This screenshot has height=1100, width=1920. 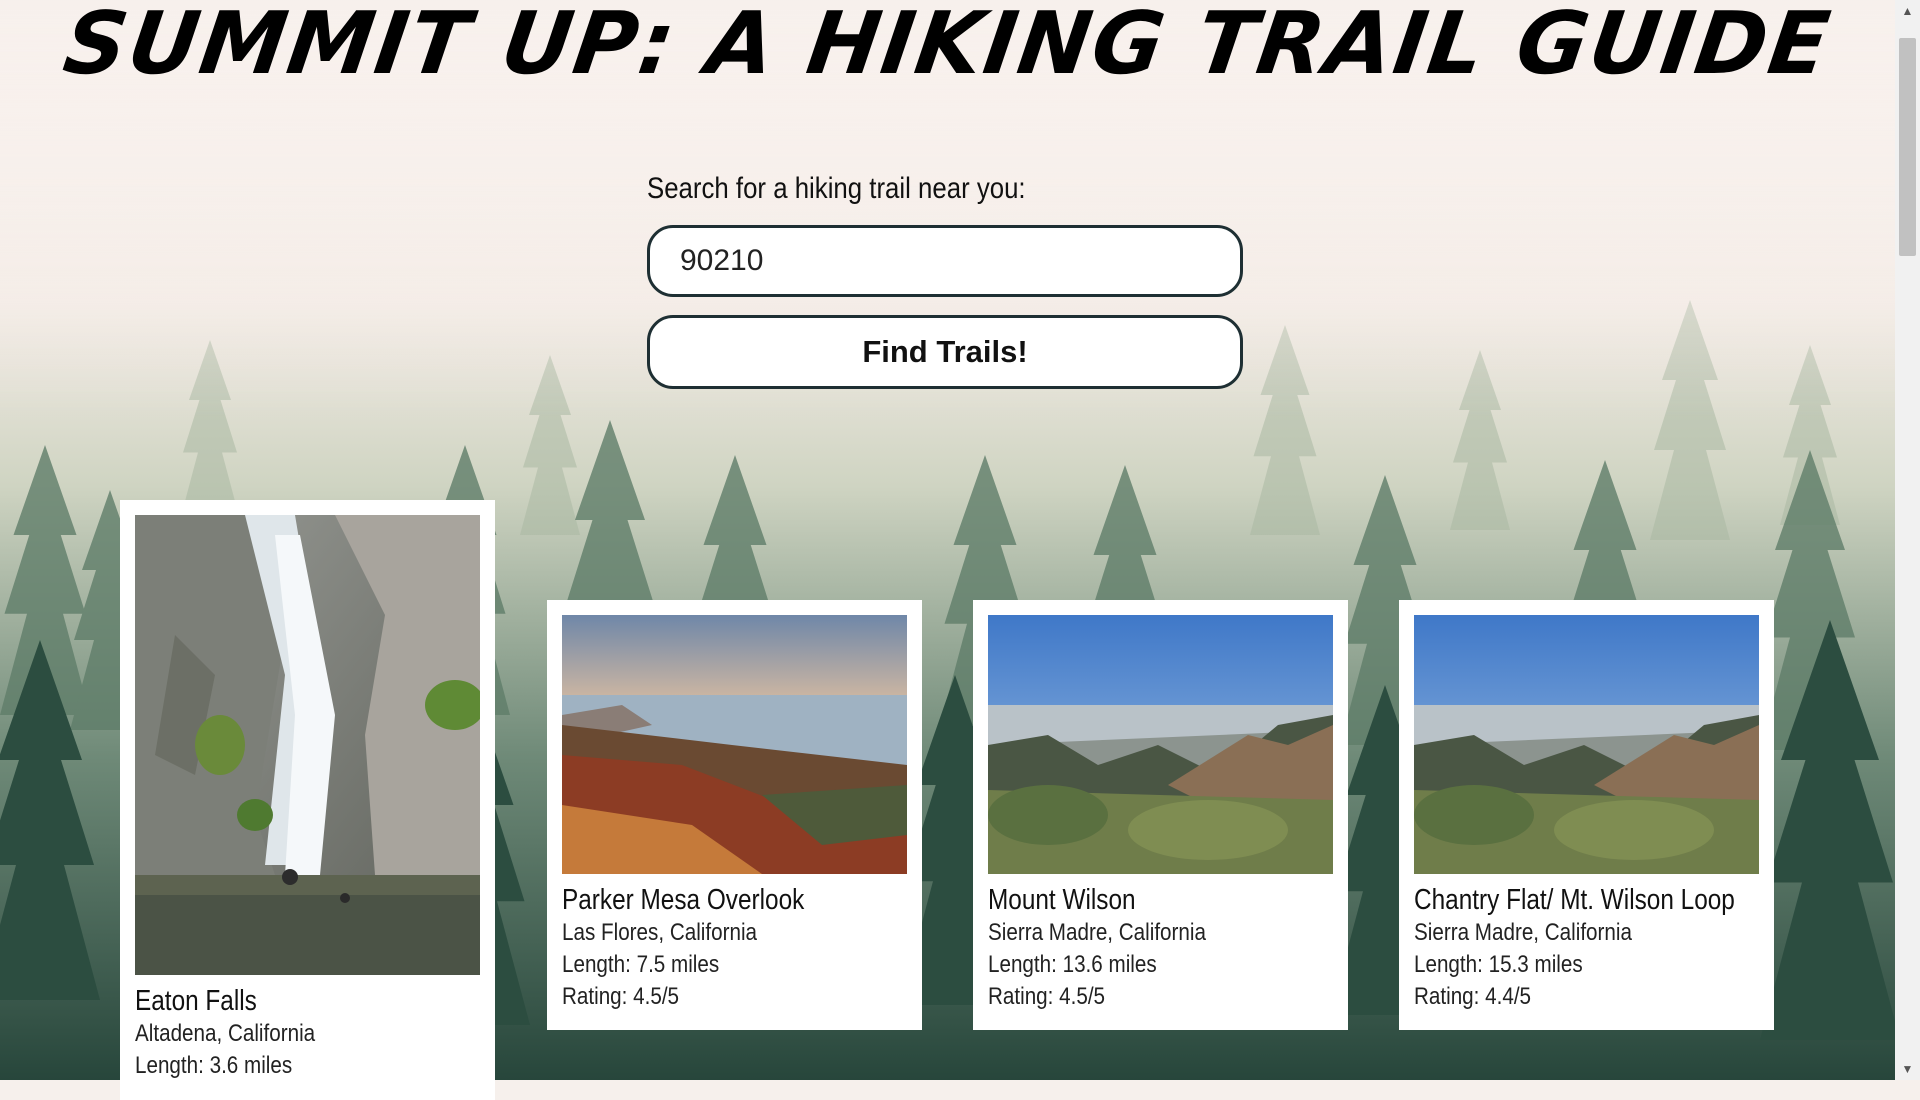 What do you see at coordinates (683, 900) in the screenshot?
I see `trail-name: Parker Mesa Overlook` at bounding box center [683, 900].